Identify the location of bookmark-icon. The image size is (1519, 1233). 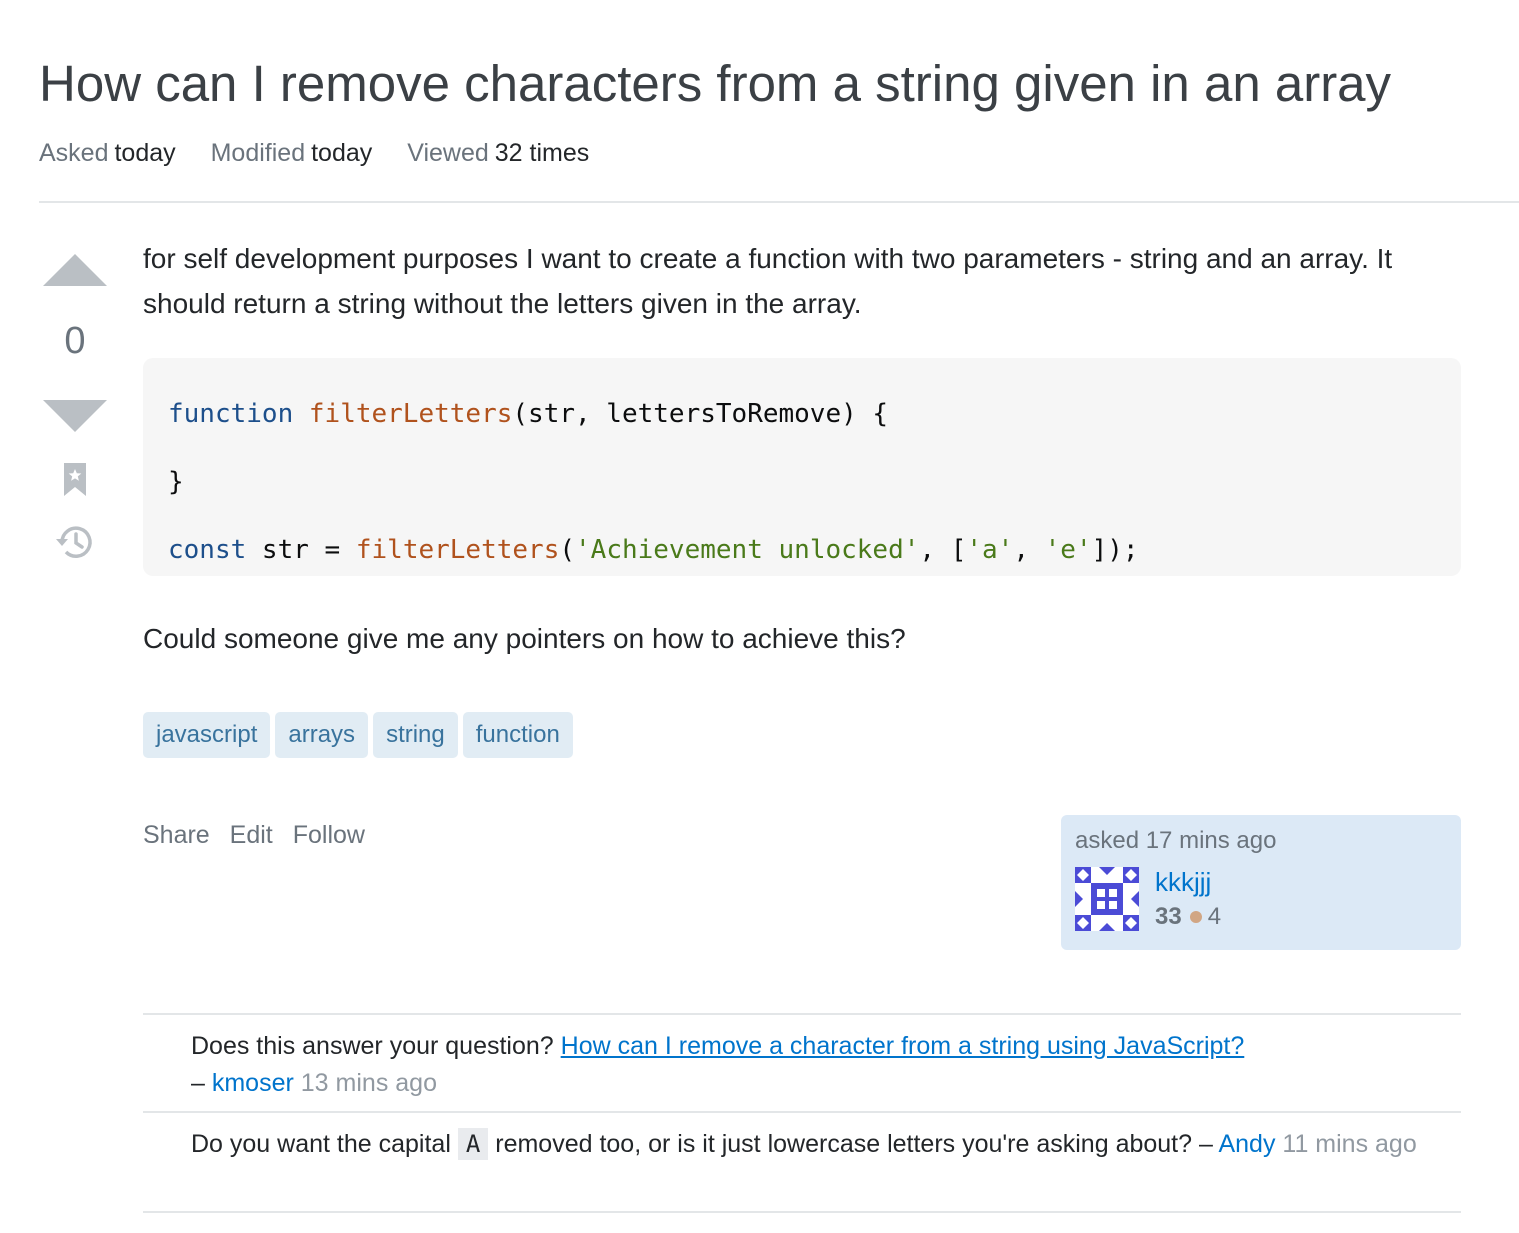
(75, 479).